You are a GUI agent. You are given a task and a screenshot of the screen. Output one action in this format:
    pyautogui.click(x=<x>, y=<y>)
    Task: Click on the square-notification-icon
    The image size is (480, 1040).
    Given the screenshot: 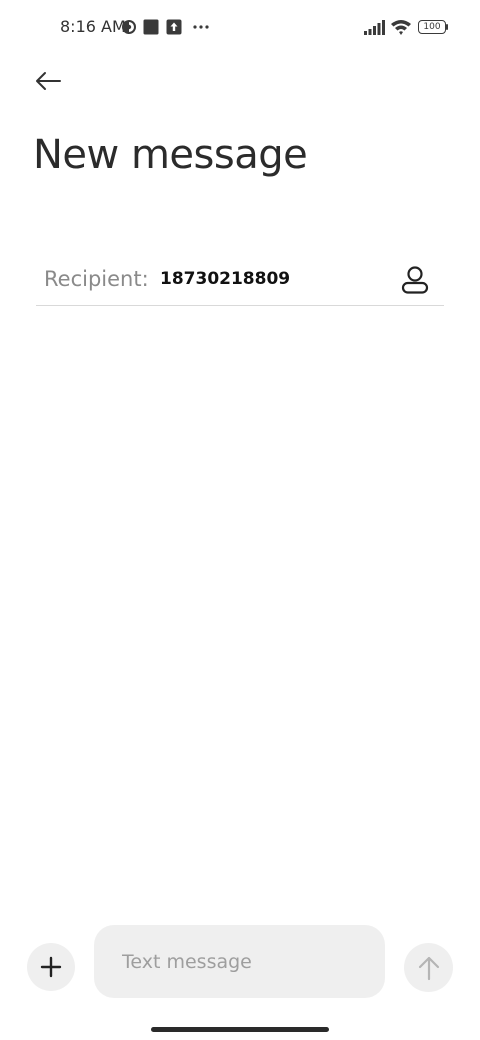 What is the action you would take?
    pyautogui.click(x=151, y=27)
    